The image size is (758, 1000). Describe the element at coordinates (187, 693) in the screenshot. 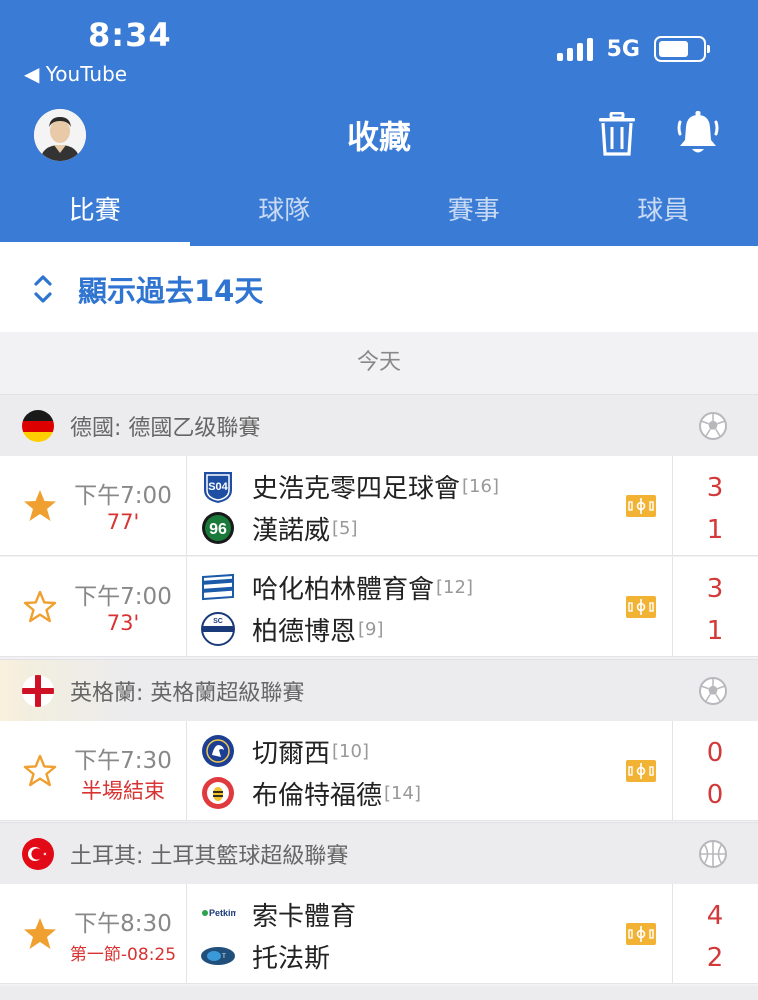

I see `league-name: 英格蘭: 英格蘭超級聯賽` at that location.